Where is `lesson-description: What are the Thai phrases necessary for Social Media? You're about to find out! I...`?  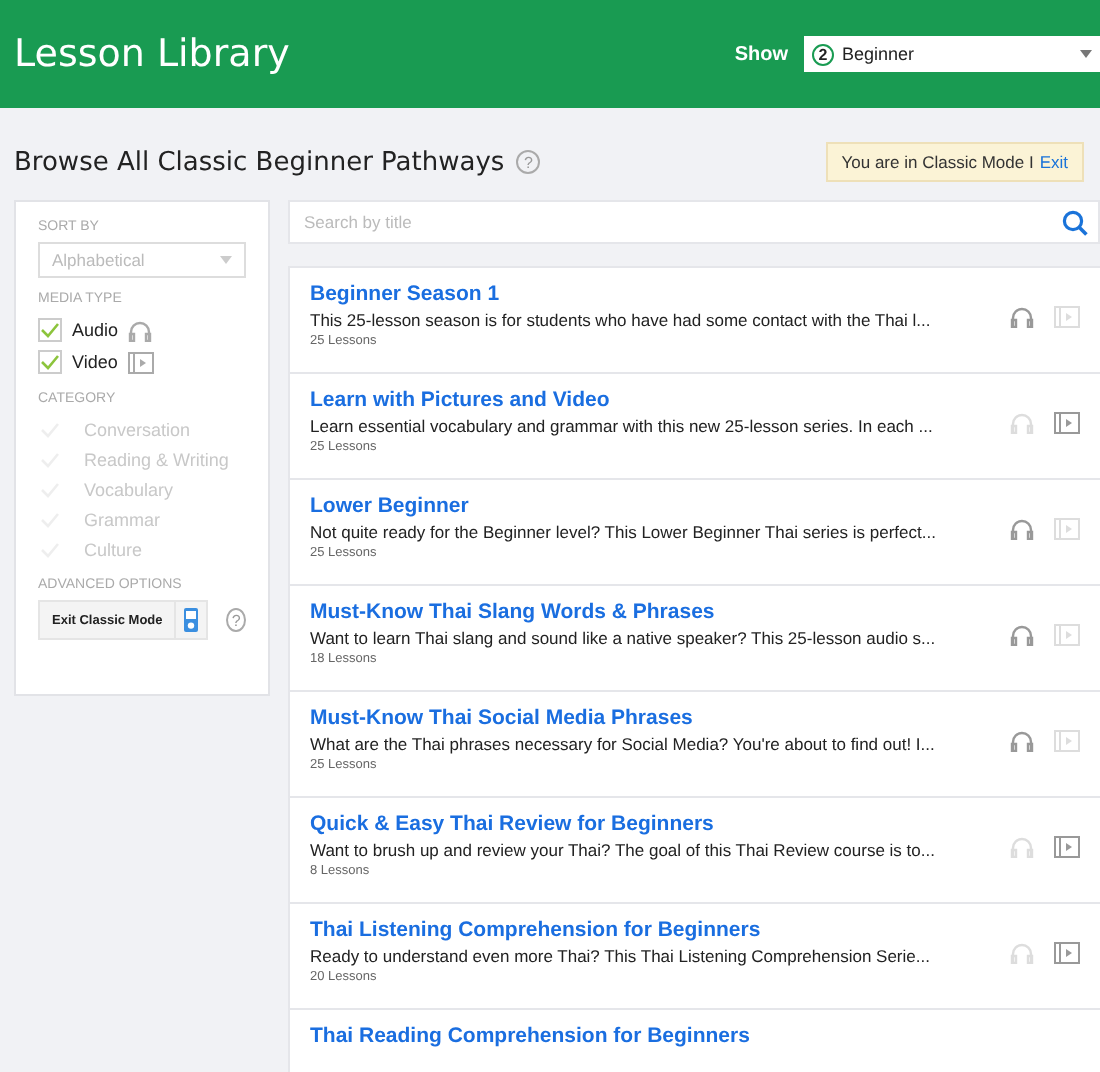 lesson-description: What are the Thai phrases necessary for Social Media? You're about to find out! I... is located at coordinates (623, 744).